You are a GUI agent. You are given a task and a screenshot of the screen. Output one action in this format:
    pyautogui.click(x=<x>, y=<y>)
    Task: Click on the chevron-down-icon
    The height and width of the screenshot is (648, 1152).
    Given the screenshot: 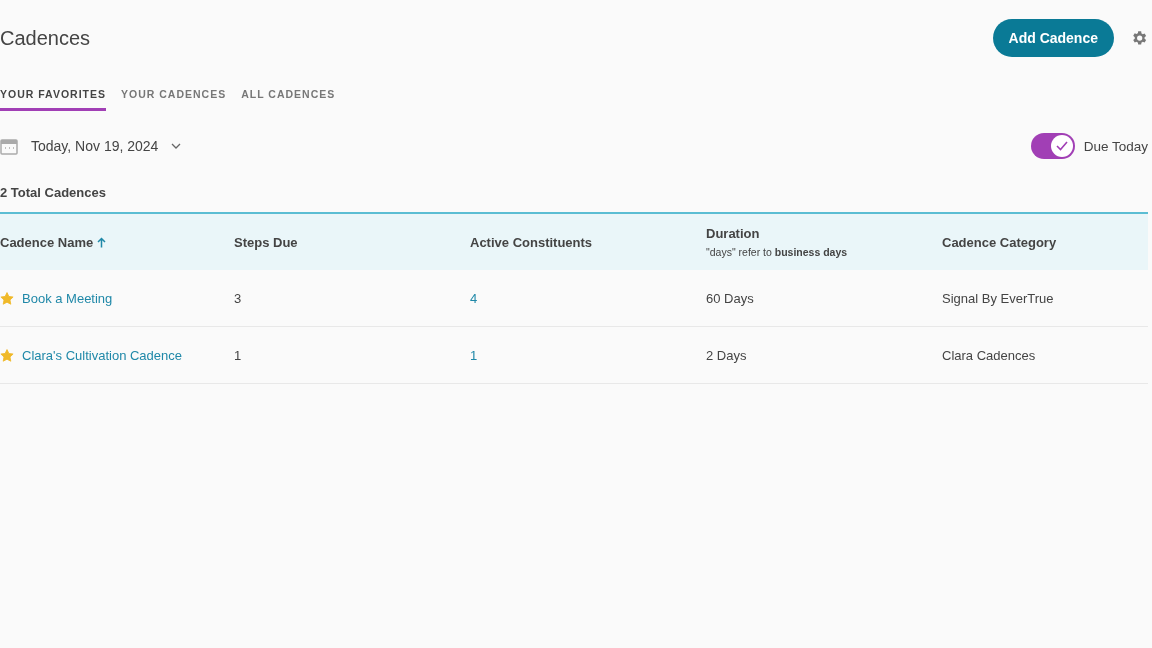 What is the action you would take?
    pyautogui.click(x=176, y=146)
    